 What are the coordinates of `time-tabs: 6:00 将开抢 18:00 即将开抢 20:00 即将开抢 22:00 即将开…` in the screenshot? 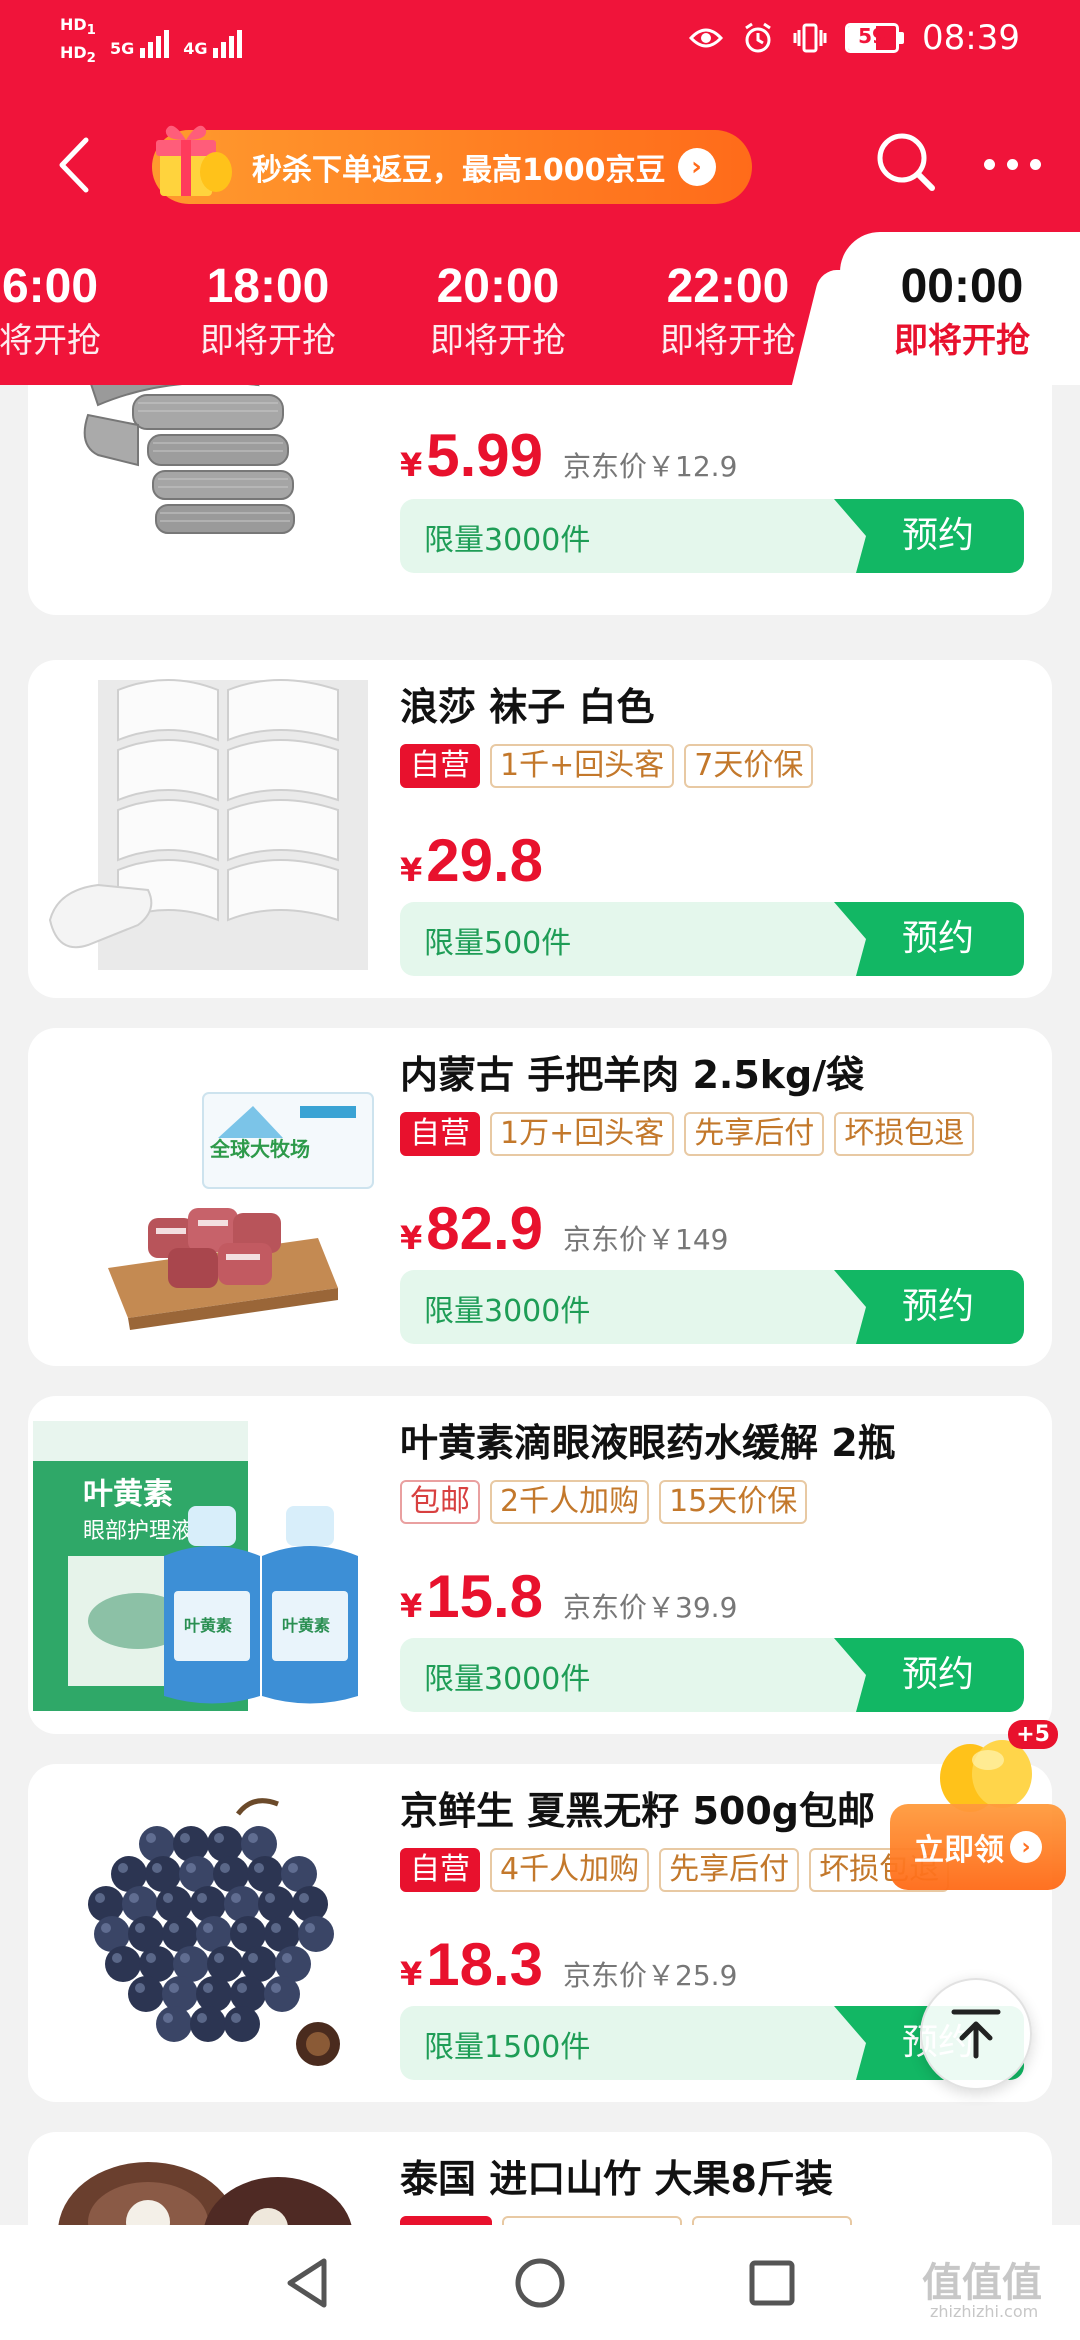 It's located at (540, 320).